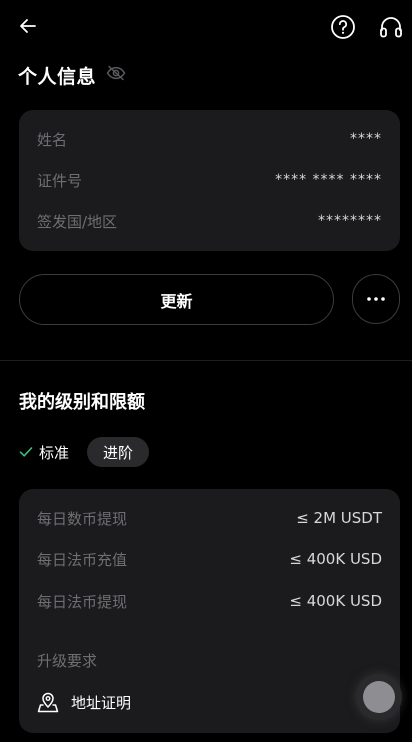  I want to click on question-circle-icon, so click(343, 27).